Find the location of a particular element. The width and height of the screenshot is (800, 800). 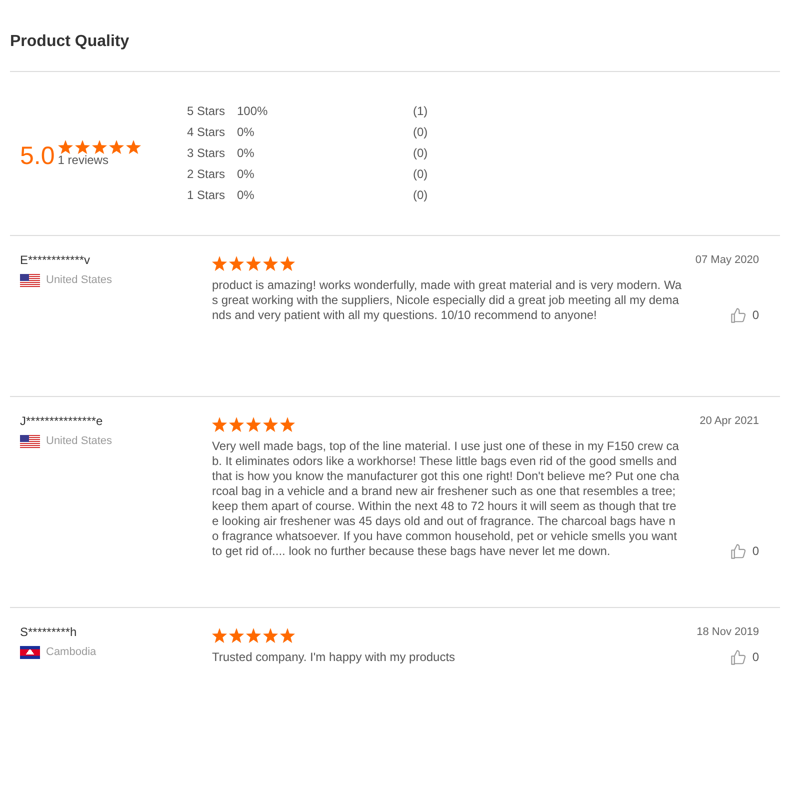

review-text: Very well made bags, top of the line material. I use just one of these in my F150 crew cab. It eliminates odors like a workhorse! These little bags even rid of the good smells and that is how you know the manufacturer got this one right! Don't believe me? Put one charcoal bag in a vehicle and a brand new air freshener such as one that resembles a tree; keep them apart of course. Within the next 48 to 72 hours it will seem as though that tree looking air freshener was 45 days old and out of fragrance. The charcoal bags have no fragrance whatsoever. If you have common household, pet or vehicle smells you want to get rid of.... look no further because these bags have never let me down. is located at coordinates (446, 499).